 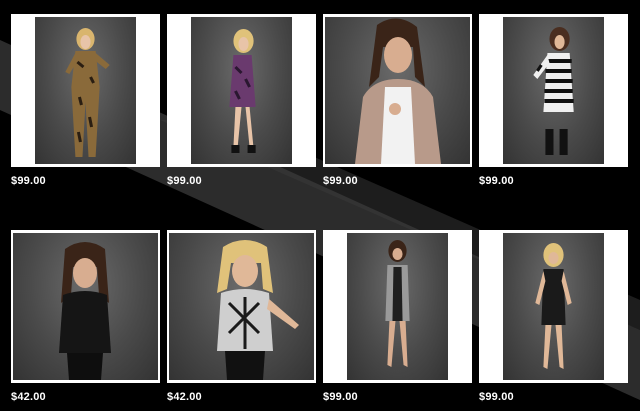 I want to click on product-card-rose-gold-jacket: $99.00, so click(x=397, y=100).